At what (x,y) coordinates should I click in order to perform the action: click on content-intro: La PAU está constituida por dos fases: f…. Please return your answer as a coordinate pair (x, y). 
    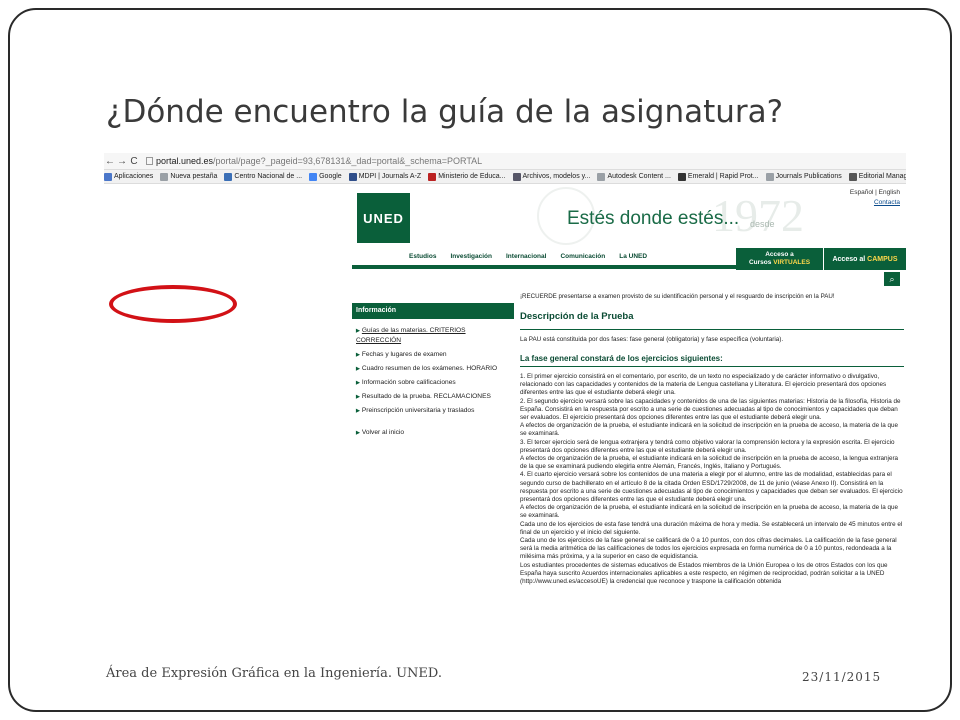
    Looking at the image, I should click on (652, 339).